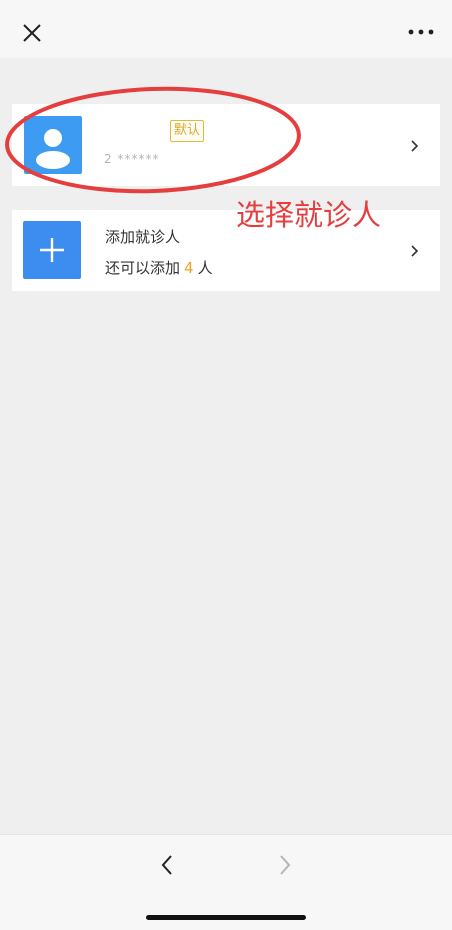 The image size is (452, 930). I want to click on more-dots-icon, so click(421, 32).